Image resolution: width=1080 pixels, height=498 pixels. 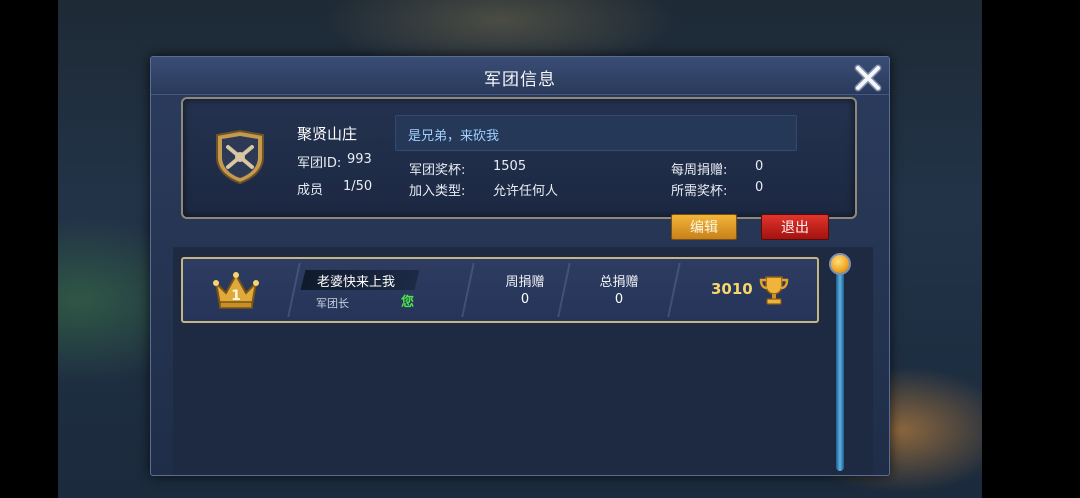 I want to click on weekly-donation-label: 每周捐赠:, so click(x=699, y=170).